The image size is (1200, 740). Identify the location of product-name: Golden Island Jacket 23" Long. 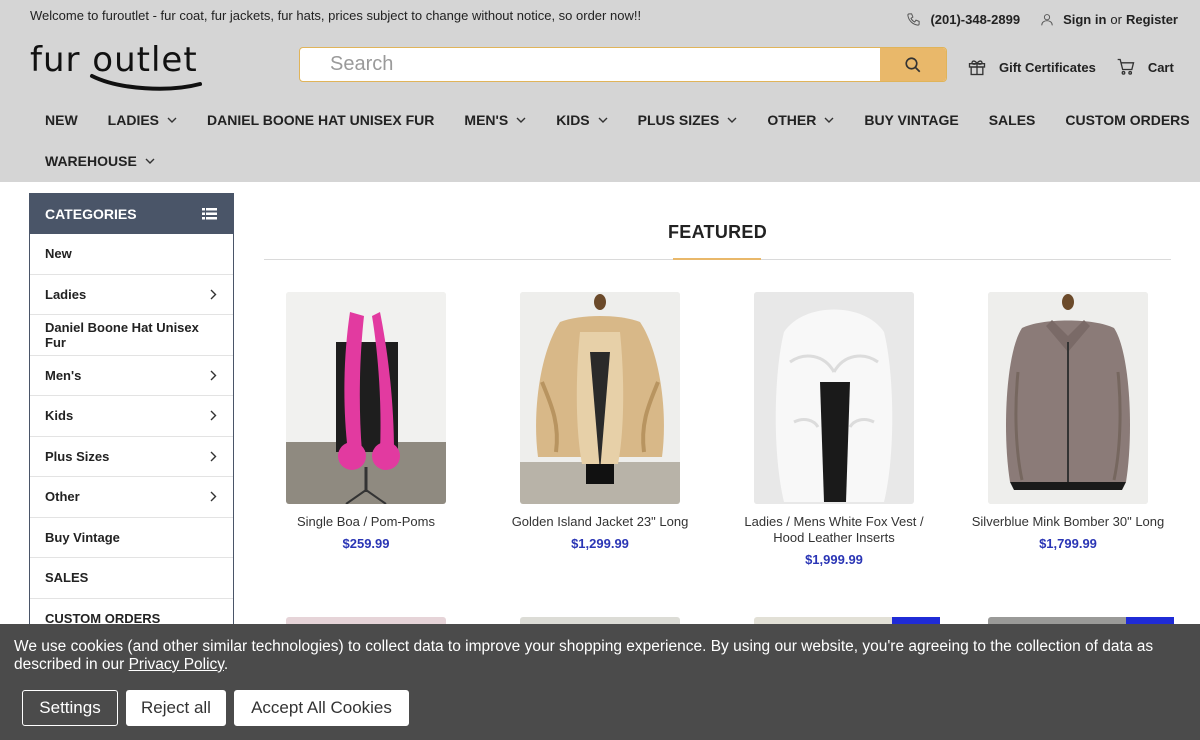
(600, 522).